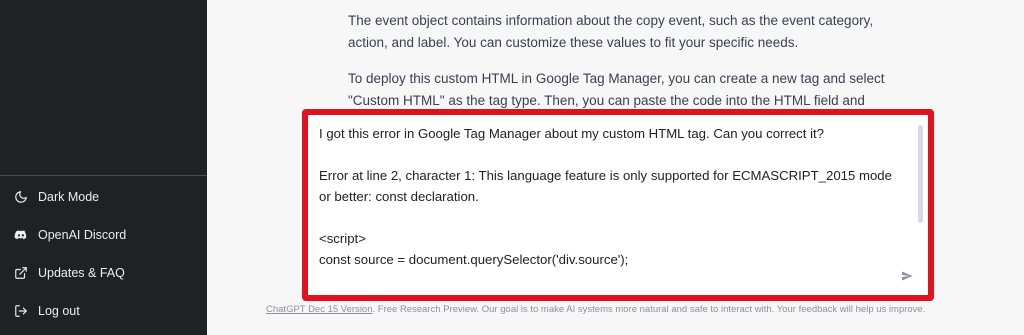 The width and height of the screenshot is (1024, 335). What do you see at coordinates (920, 174) in the screenshot?
I see `textarea-scrollbar` at bounding box center [920, 174].